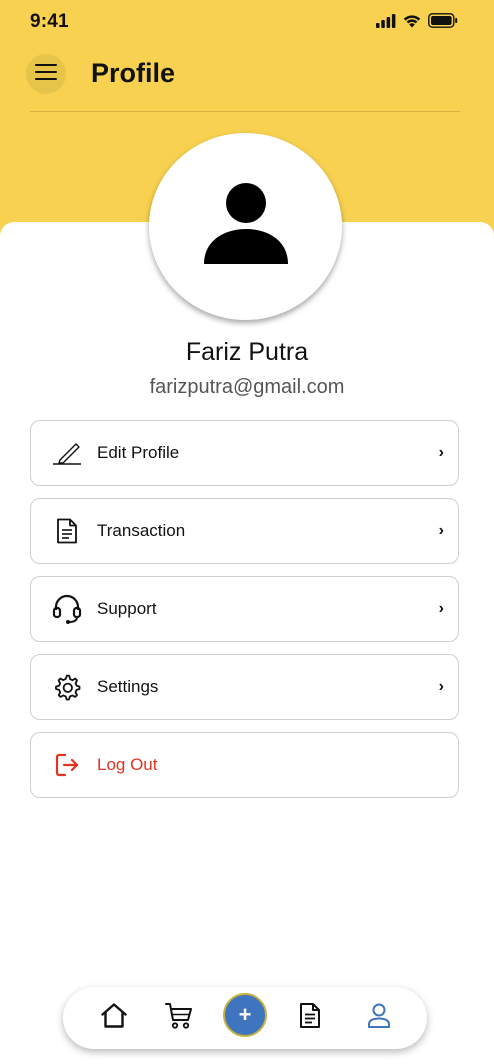  I want to click on plus-icon: +, so click(245, 1014).